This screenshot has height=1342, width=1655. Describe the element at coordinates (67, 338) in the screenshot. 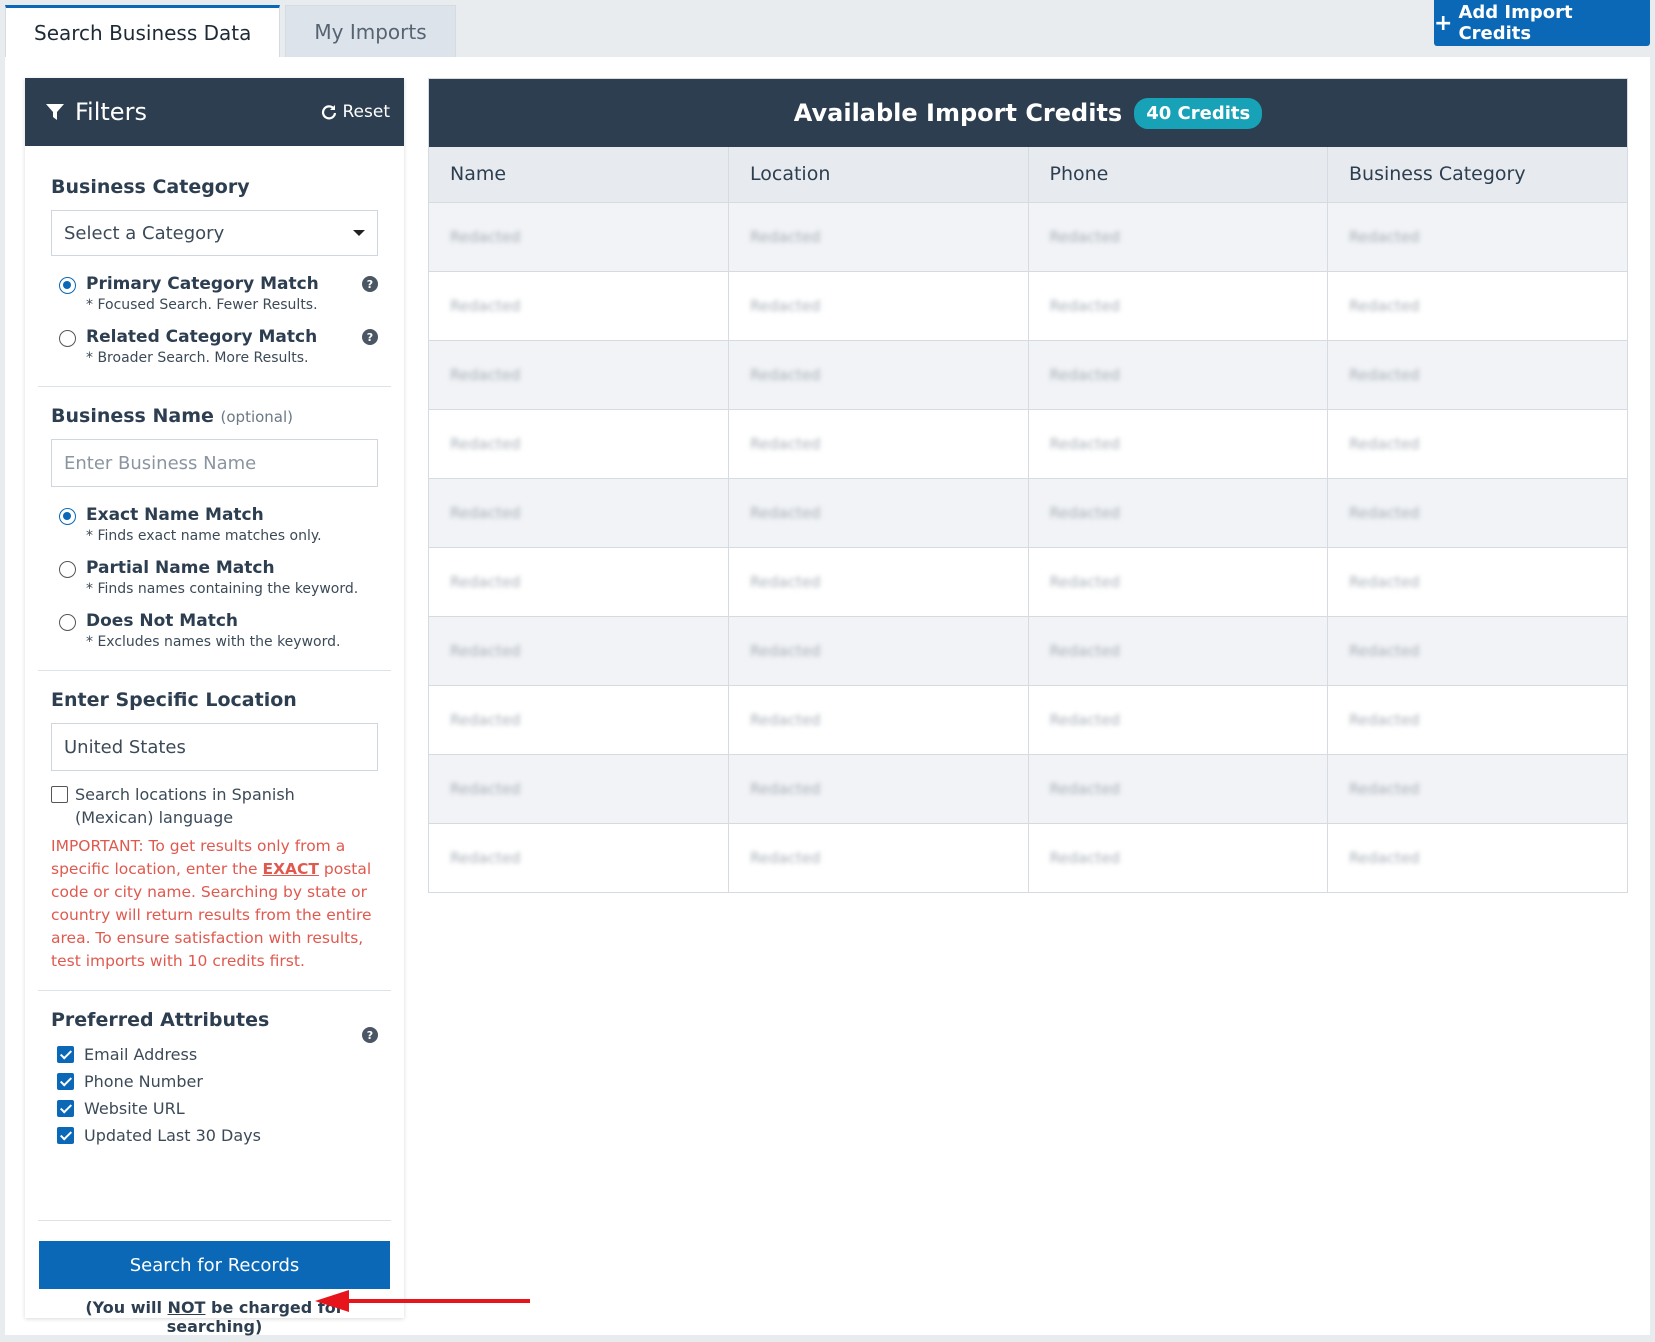

I see `related-category-radio` at that location.